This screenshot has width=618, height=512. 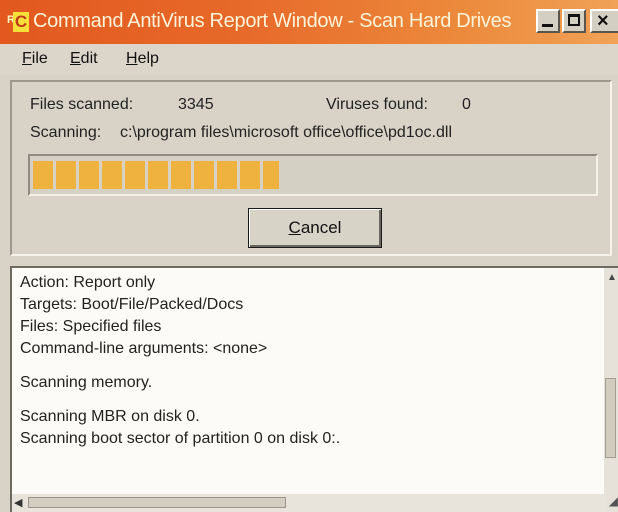 I want to click on log-line: Action: Report only, so click(x=88, y=282).